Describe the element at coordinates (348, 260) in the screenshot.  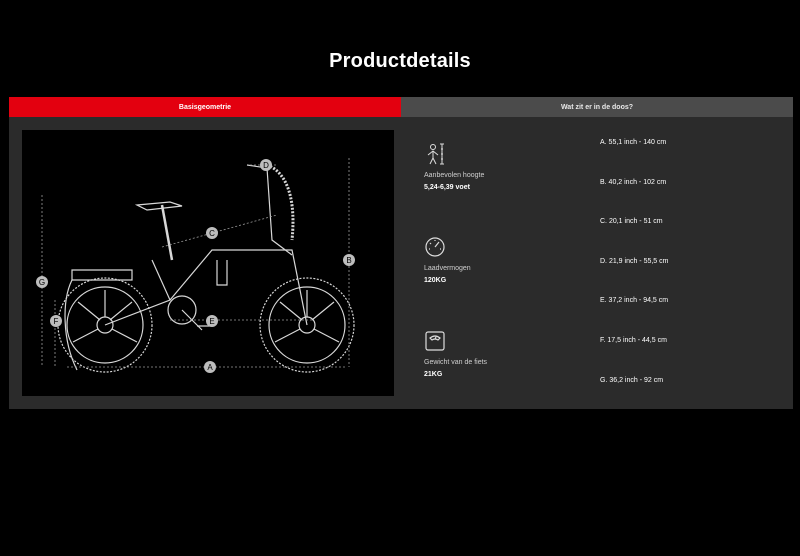
I see `marker-b: B` at that location.